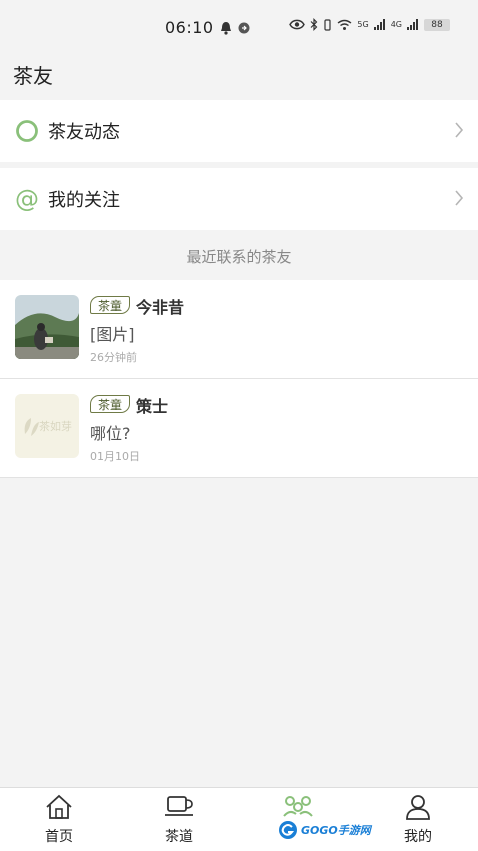 This screenshot has width=478, height=851. I want to click on timestamp: 01月10日, so click(115, 456).